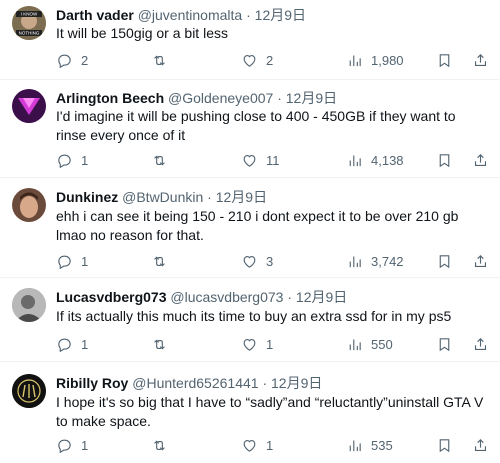  What do you see at coordinates (270, 60) in the screenshot?
I see `like-count: 2` at bounding box center [270, 60].